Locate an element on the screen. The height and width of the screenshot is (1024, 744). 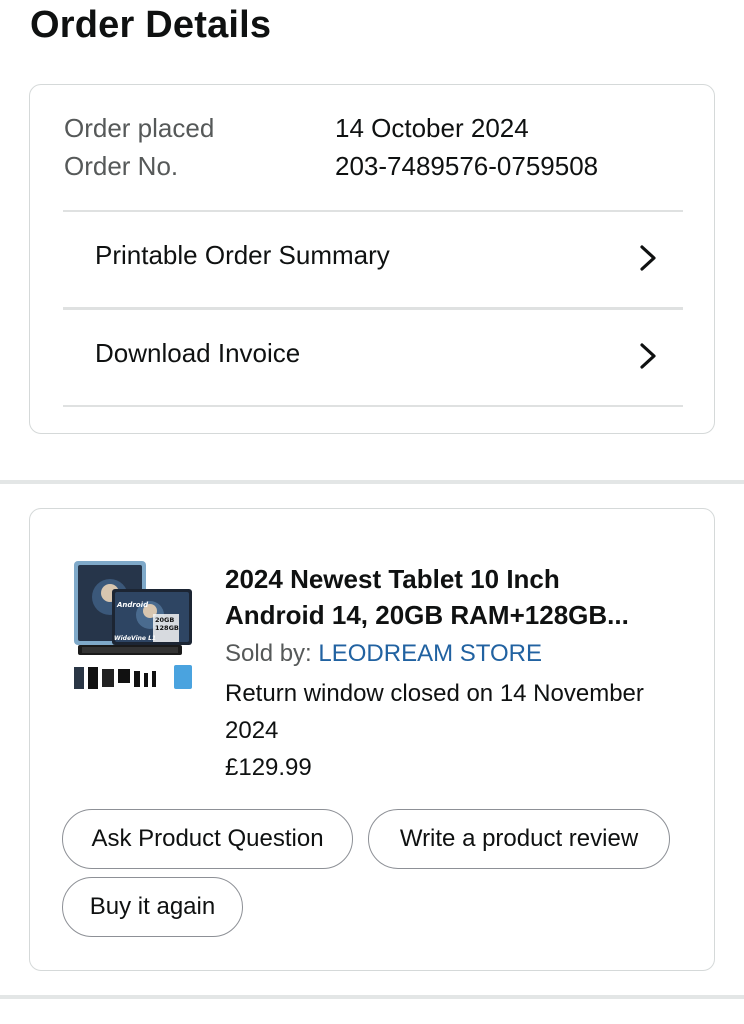
order-placed-date: 14 October 2024 is located at coordinates (432, 128).